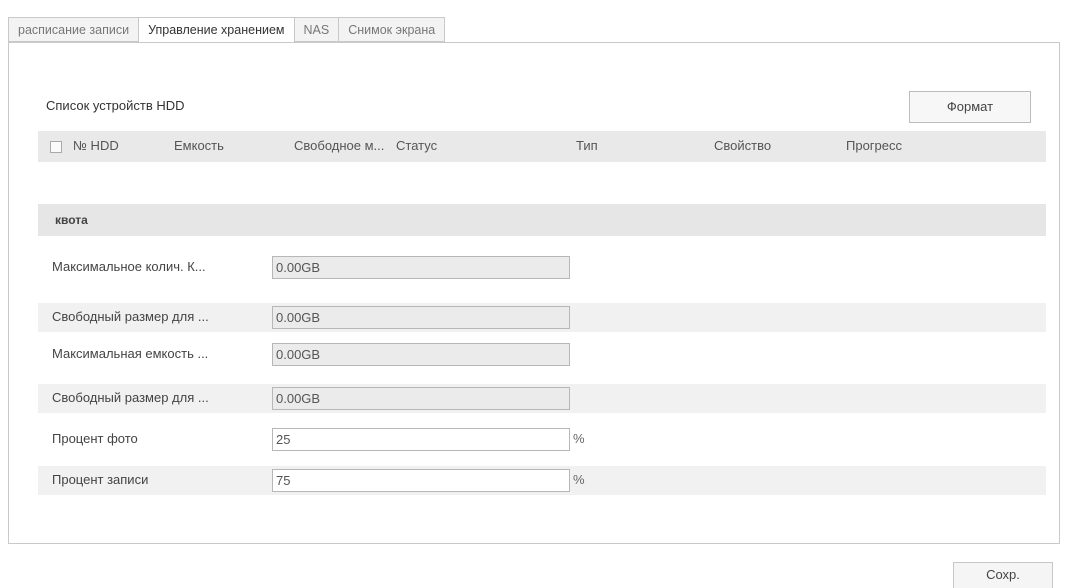 Image resolution: width=1068 pixels, height=588 pixels. I want to click on tab-nas: NAS, so click(317, 29).